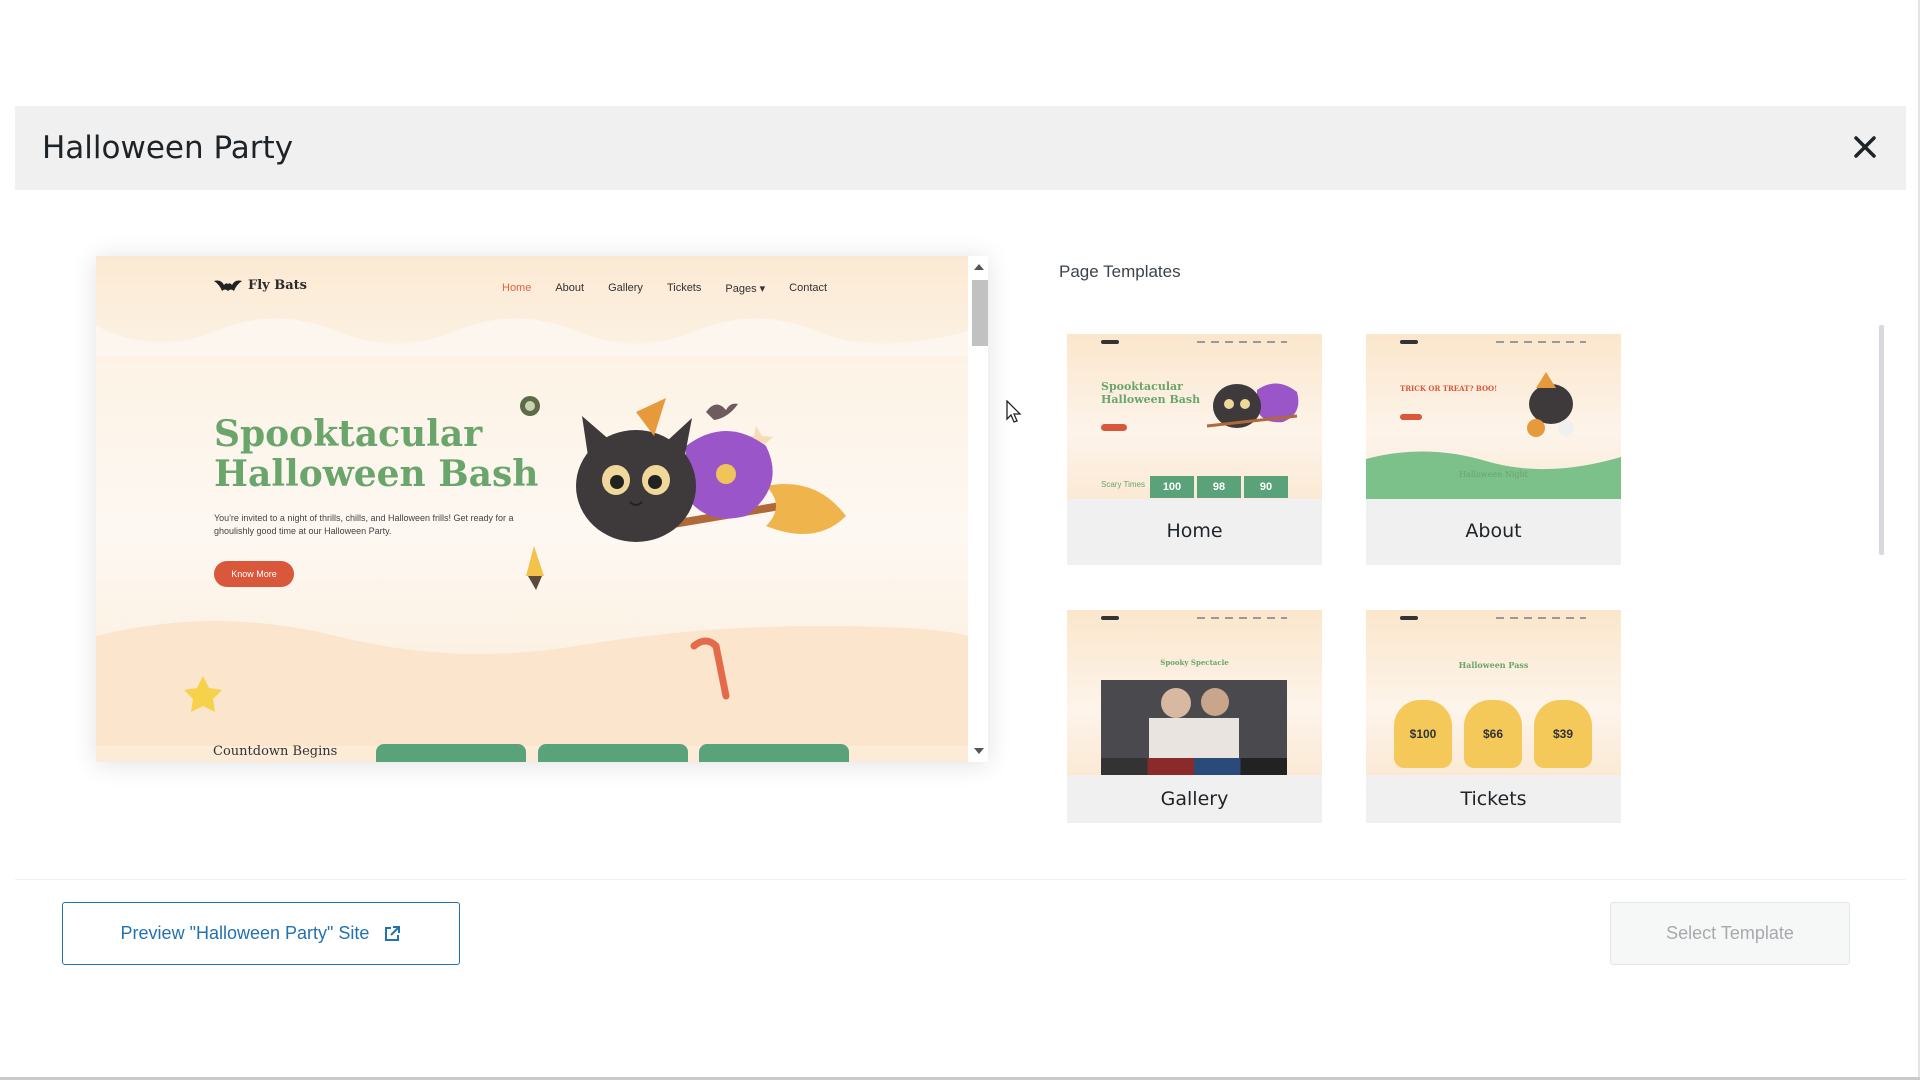 The width and height of the screenshot is (1920, 1080). I want to click on template-card-gallery: Spooky Spectacle Gallery, so click(1194, 716).